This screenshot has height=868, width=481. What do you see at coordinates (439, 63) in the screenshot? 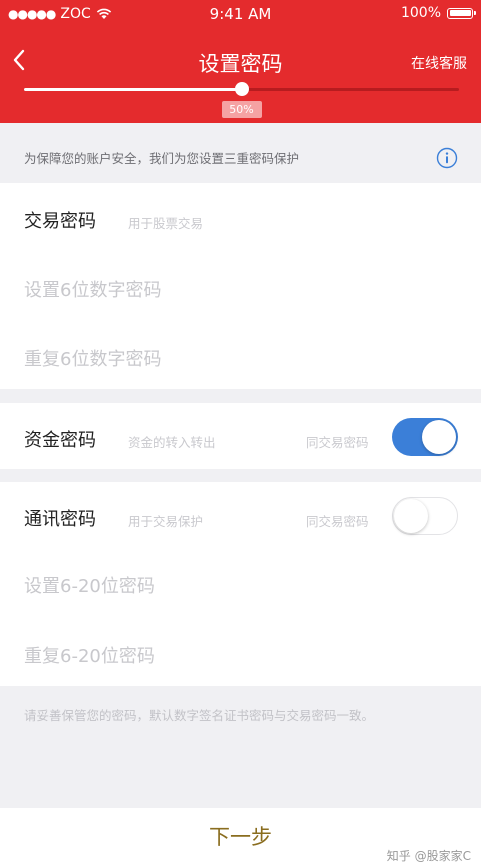
I see `online-service-link: 在线客服` at bounding box center [439, 63].